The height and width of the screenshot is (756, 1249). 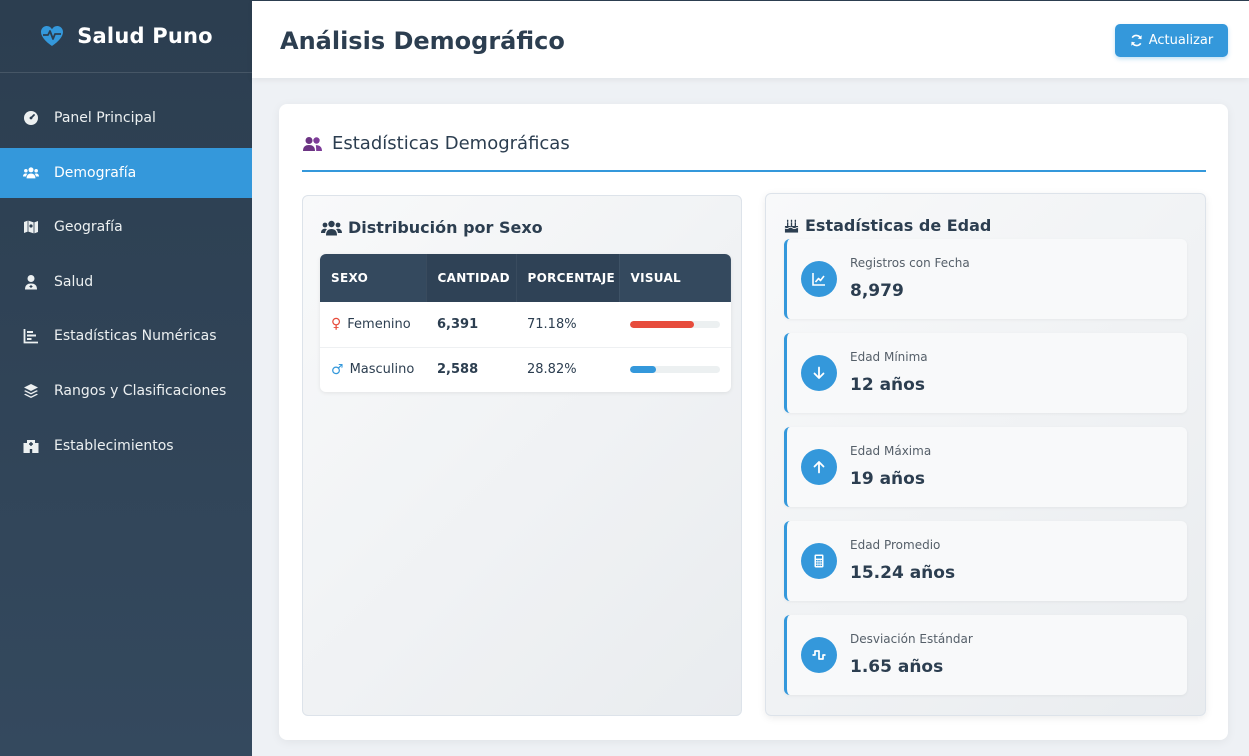 I want to click on sidebar-item-geografia: Geografía, so click(x=126, y=227).